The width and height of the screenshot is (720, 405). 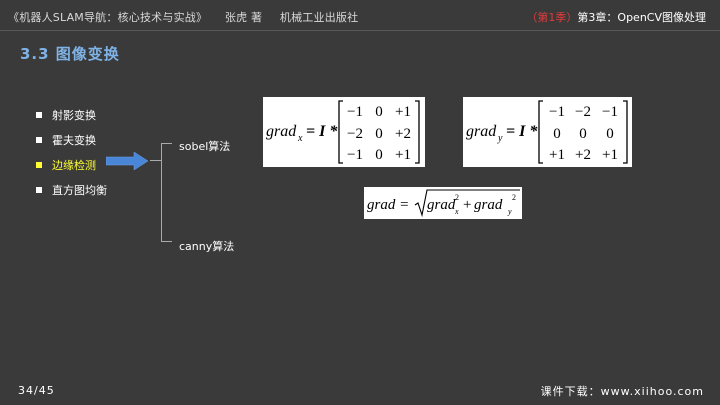 I want to click on menu-item-hough: 霍夫变换, so click(x=71, y=139).